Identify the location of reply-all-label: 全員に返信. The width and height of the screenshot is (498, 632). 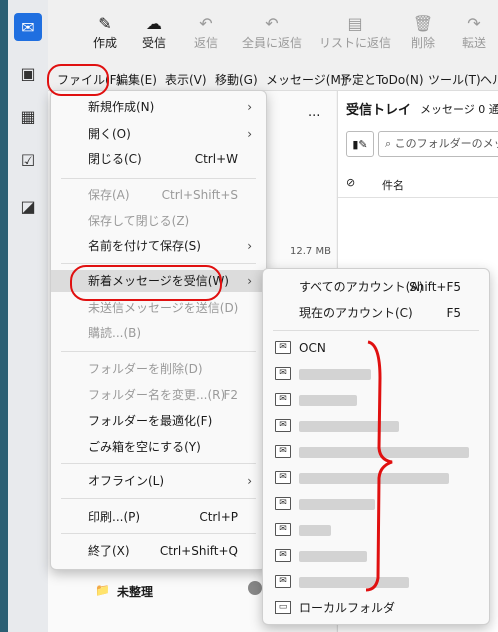
(272, 43).